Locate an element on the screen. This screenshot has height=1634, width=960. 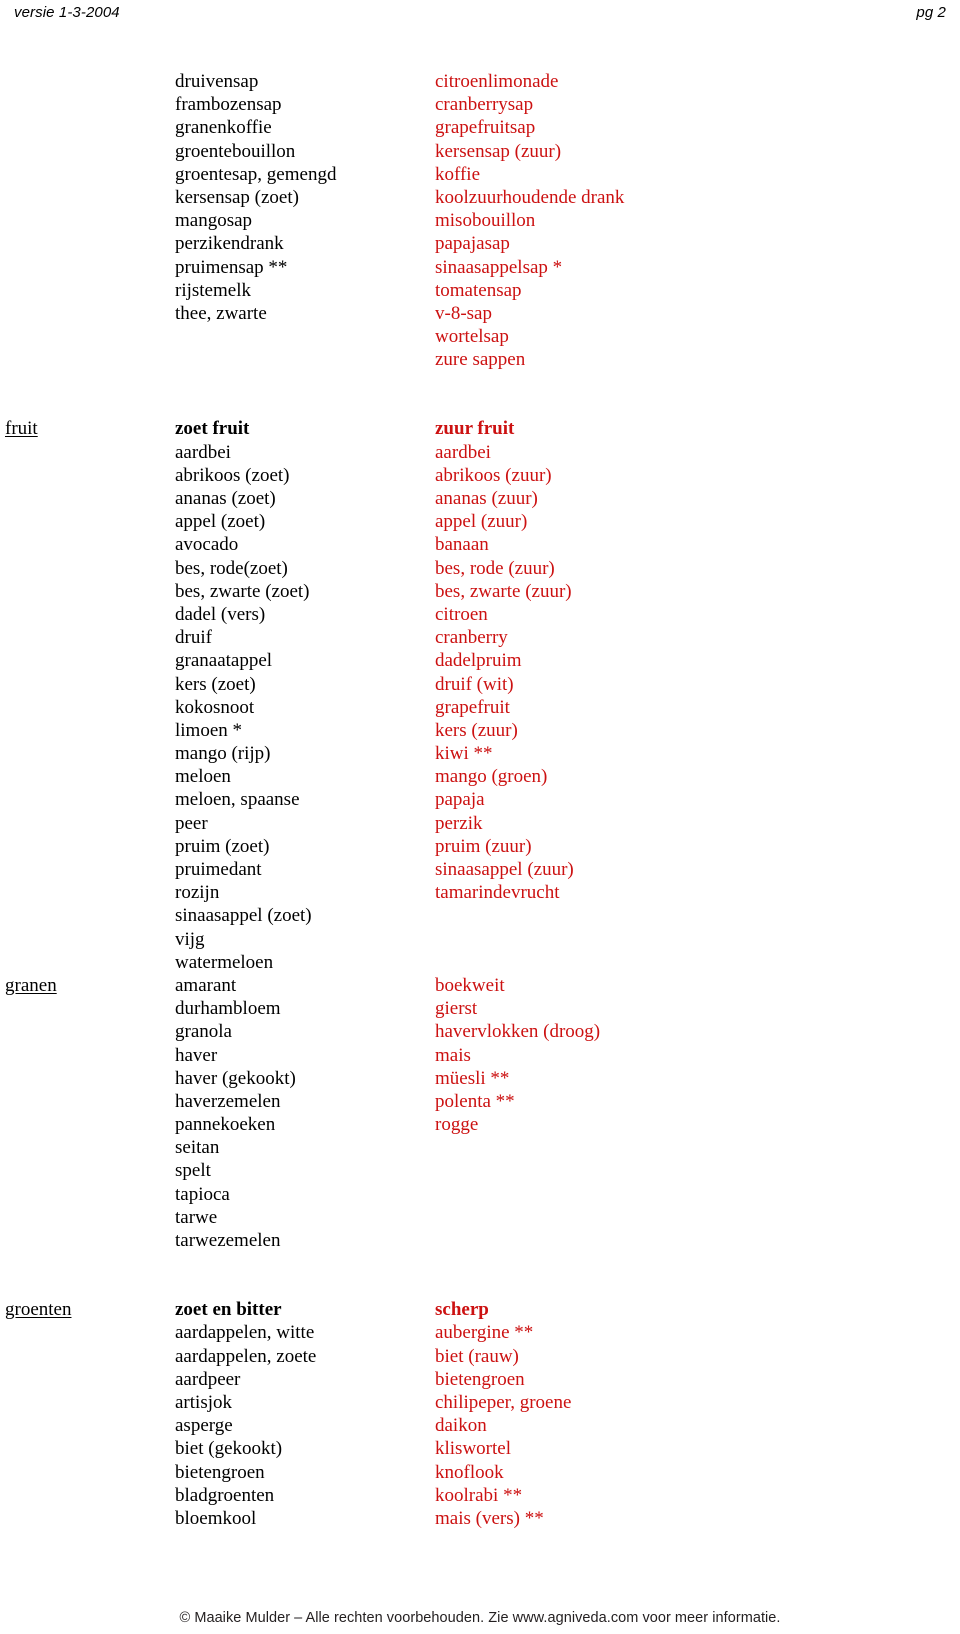
table-row: limoen * kers (zuur) is located at coordinates (480, 730).